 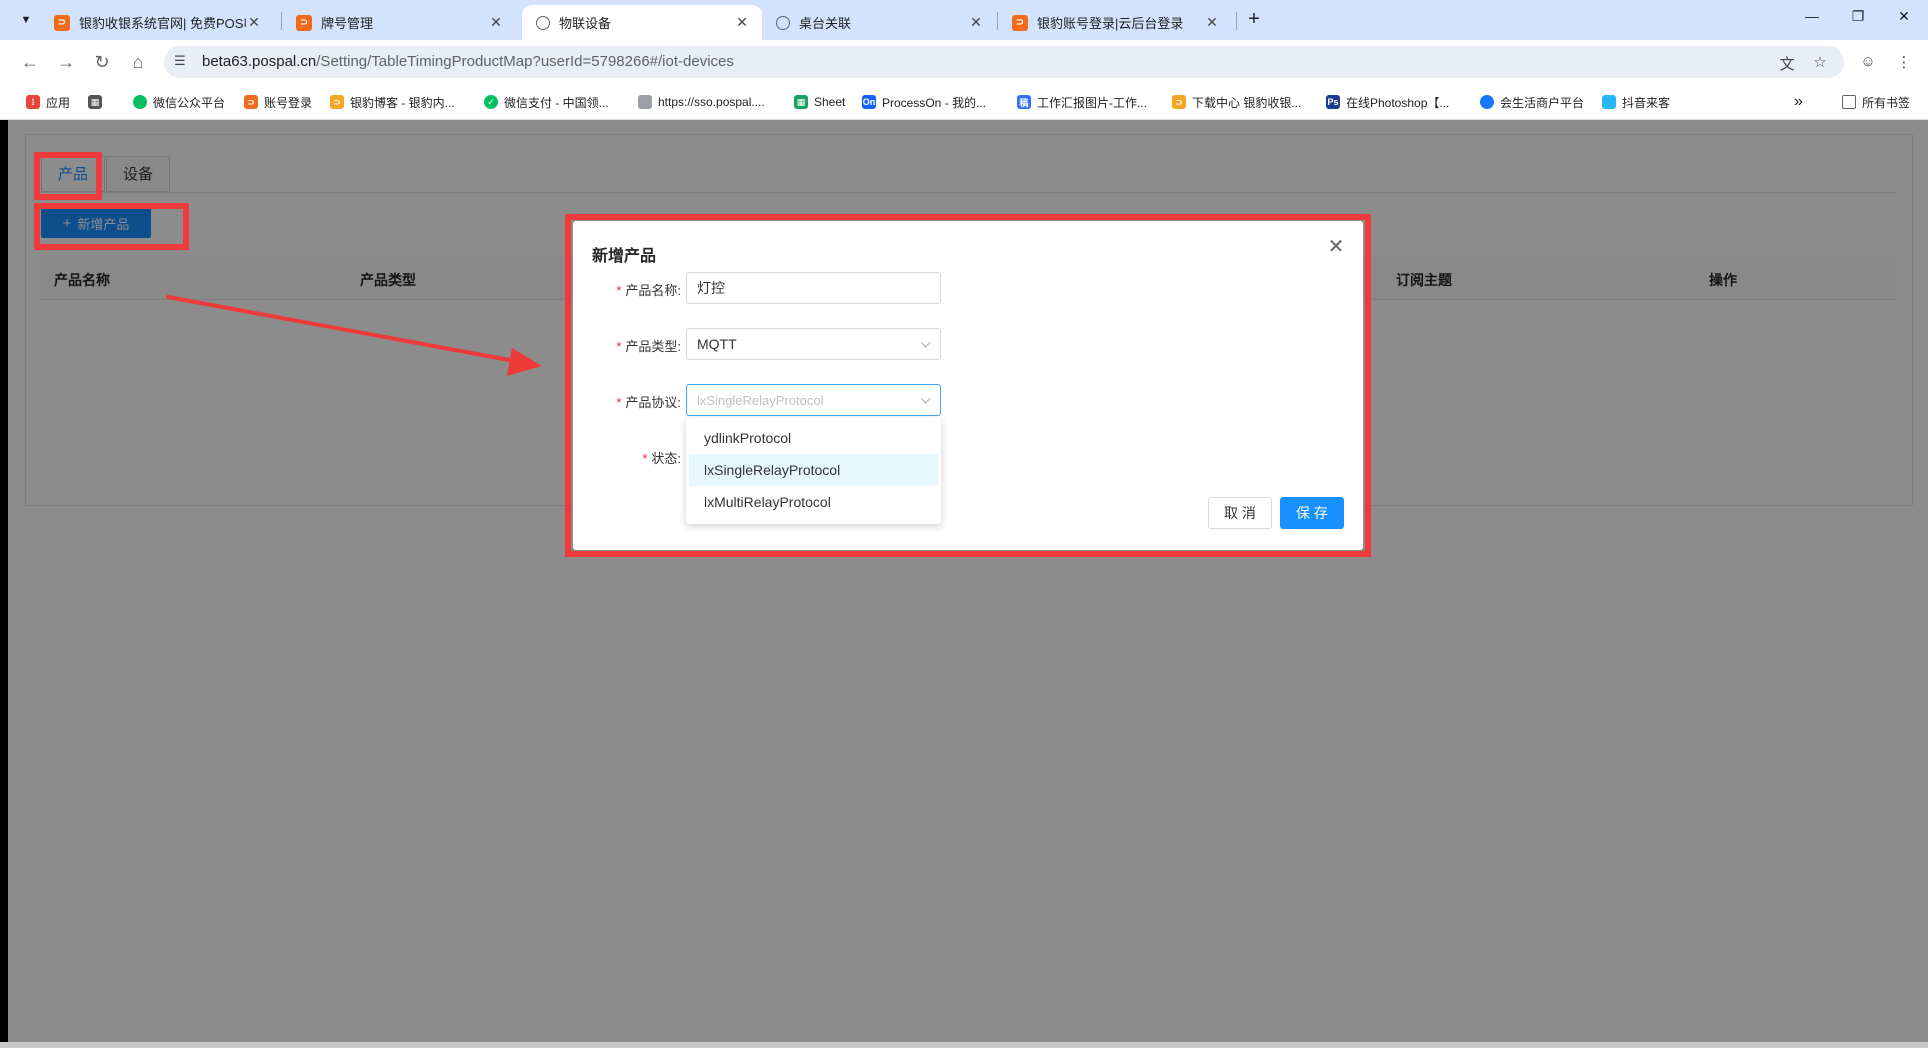 What do you see at coordinates (624, 256) in the screenshot?
I see `modal-title: 新增产品` at bounding box center [624, 256].